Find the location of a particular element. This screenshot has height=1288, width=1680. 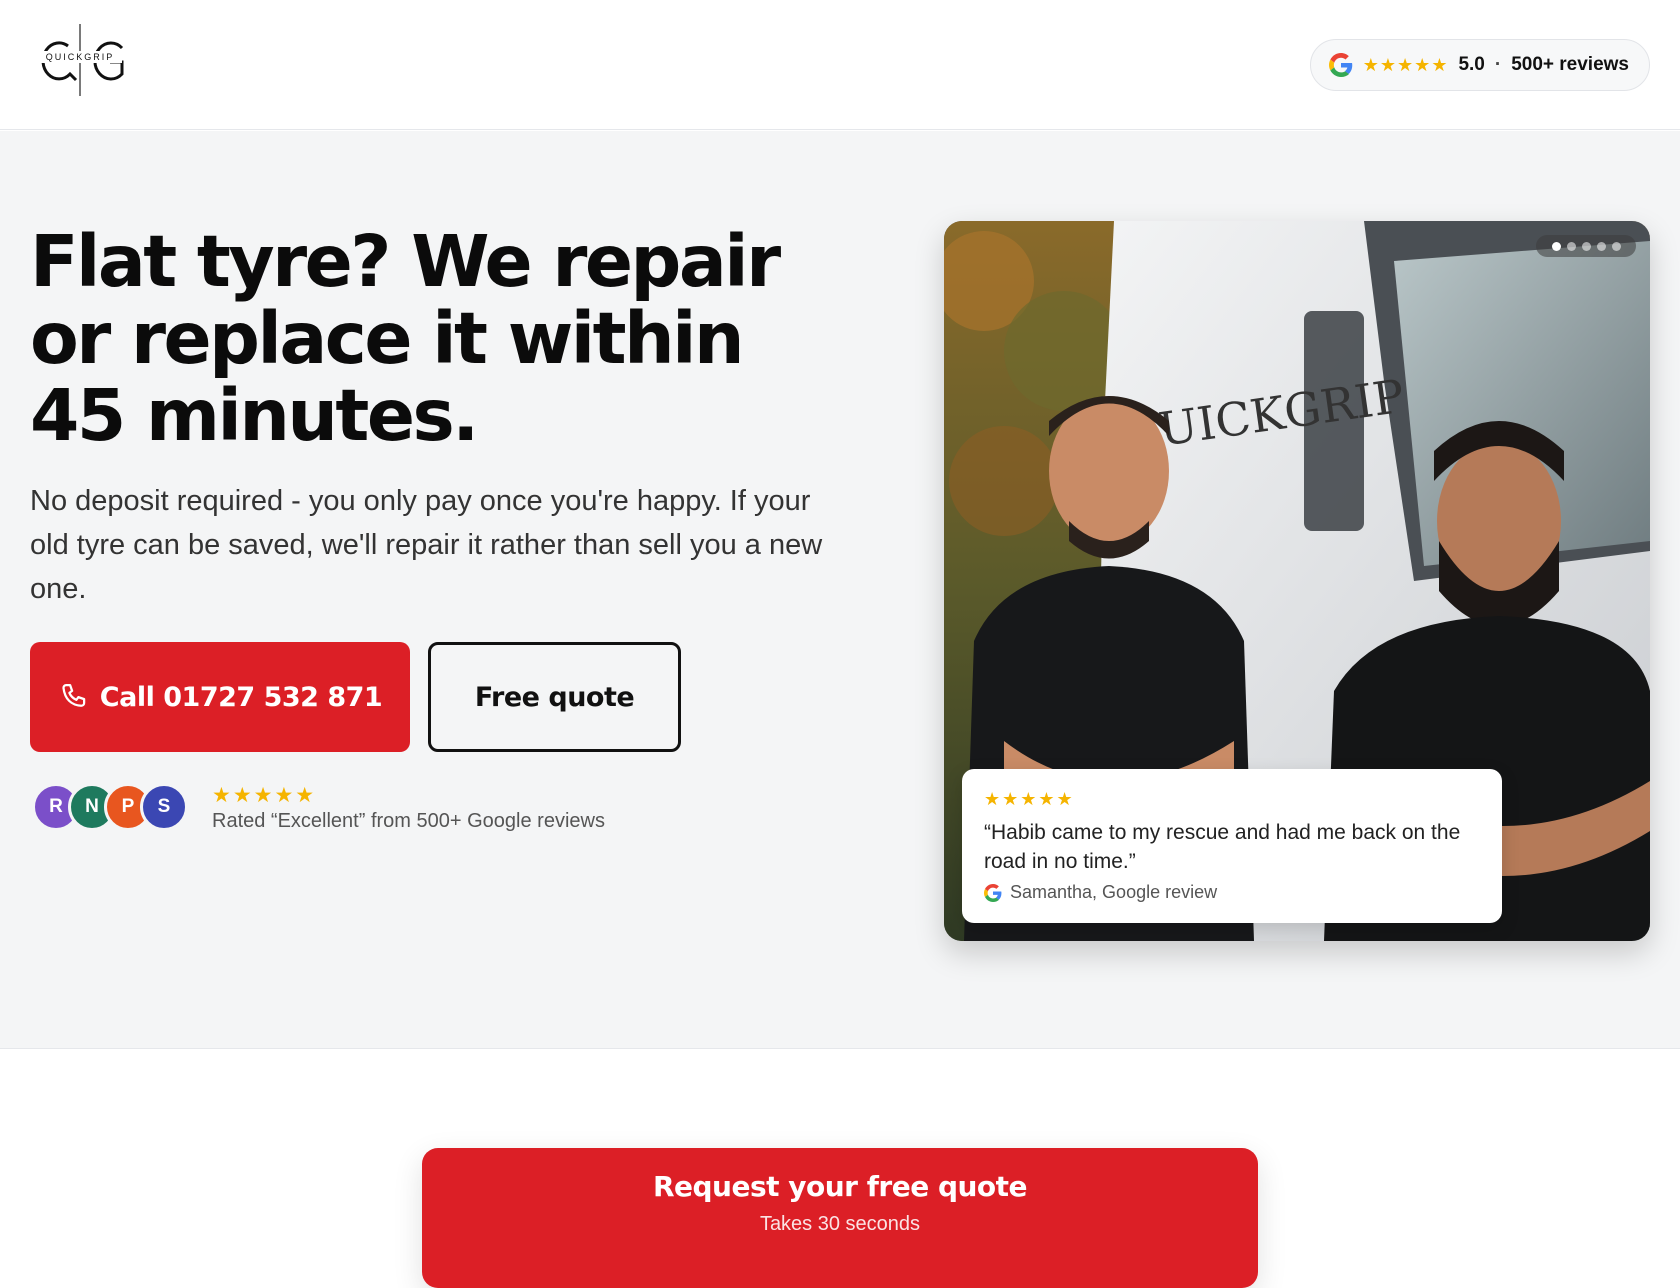

call-button-label: Call 01727 532 871 is located at coordinates (241, 697).